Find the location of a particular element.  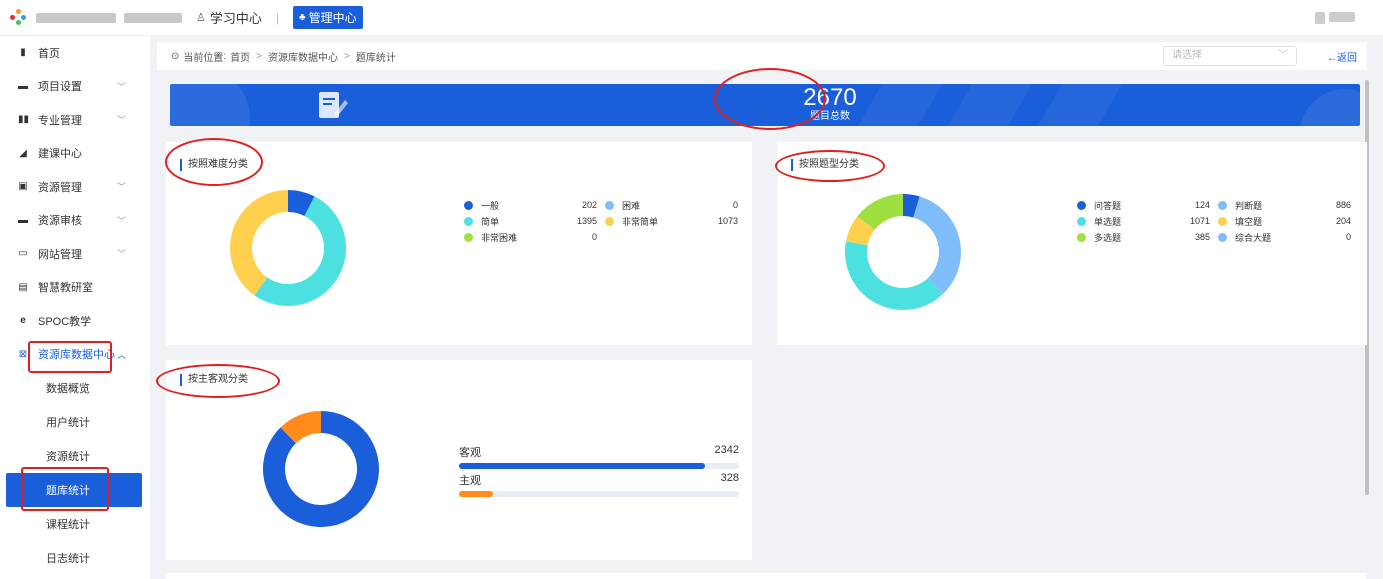

nav-learning-center-label: 学习中心 is located at coordinates (235, 18).